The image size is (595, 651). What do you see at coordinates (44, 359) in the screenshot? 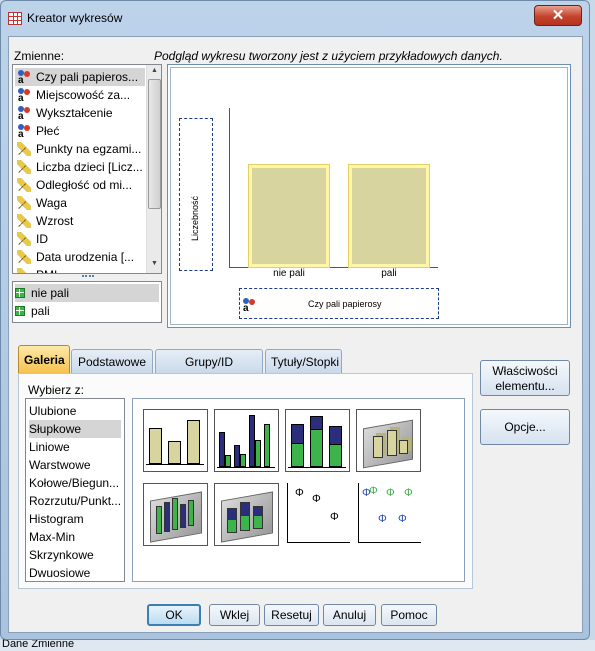
I see `tab-galeria: Galeria` at bounding box center [44, 359].